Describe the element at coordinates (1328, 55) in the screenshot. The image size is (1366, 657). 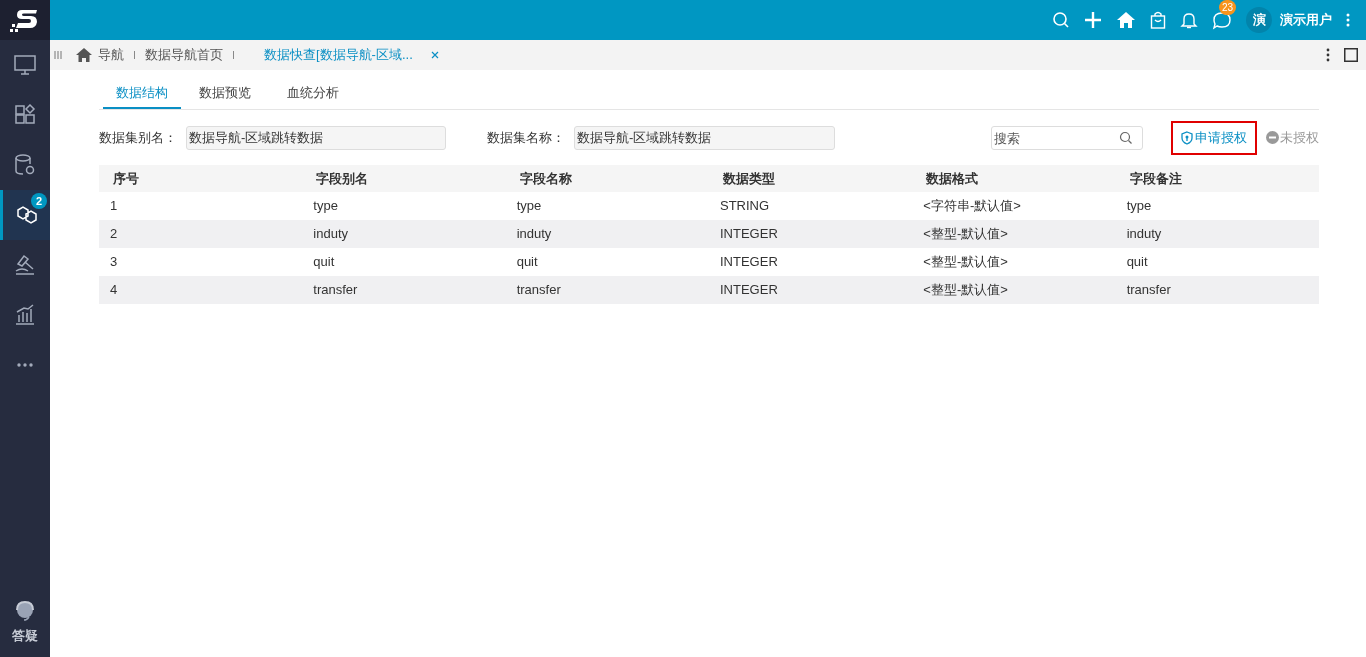
I see `more-vertical-icon` at that location.